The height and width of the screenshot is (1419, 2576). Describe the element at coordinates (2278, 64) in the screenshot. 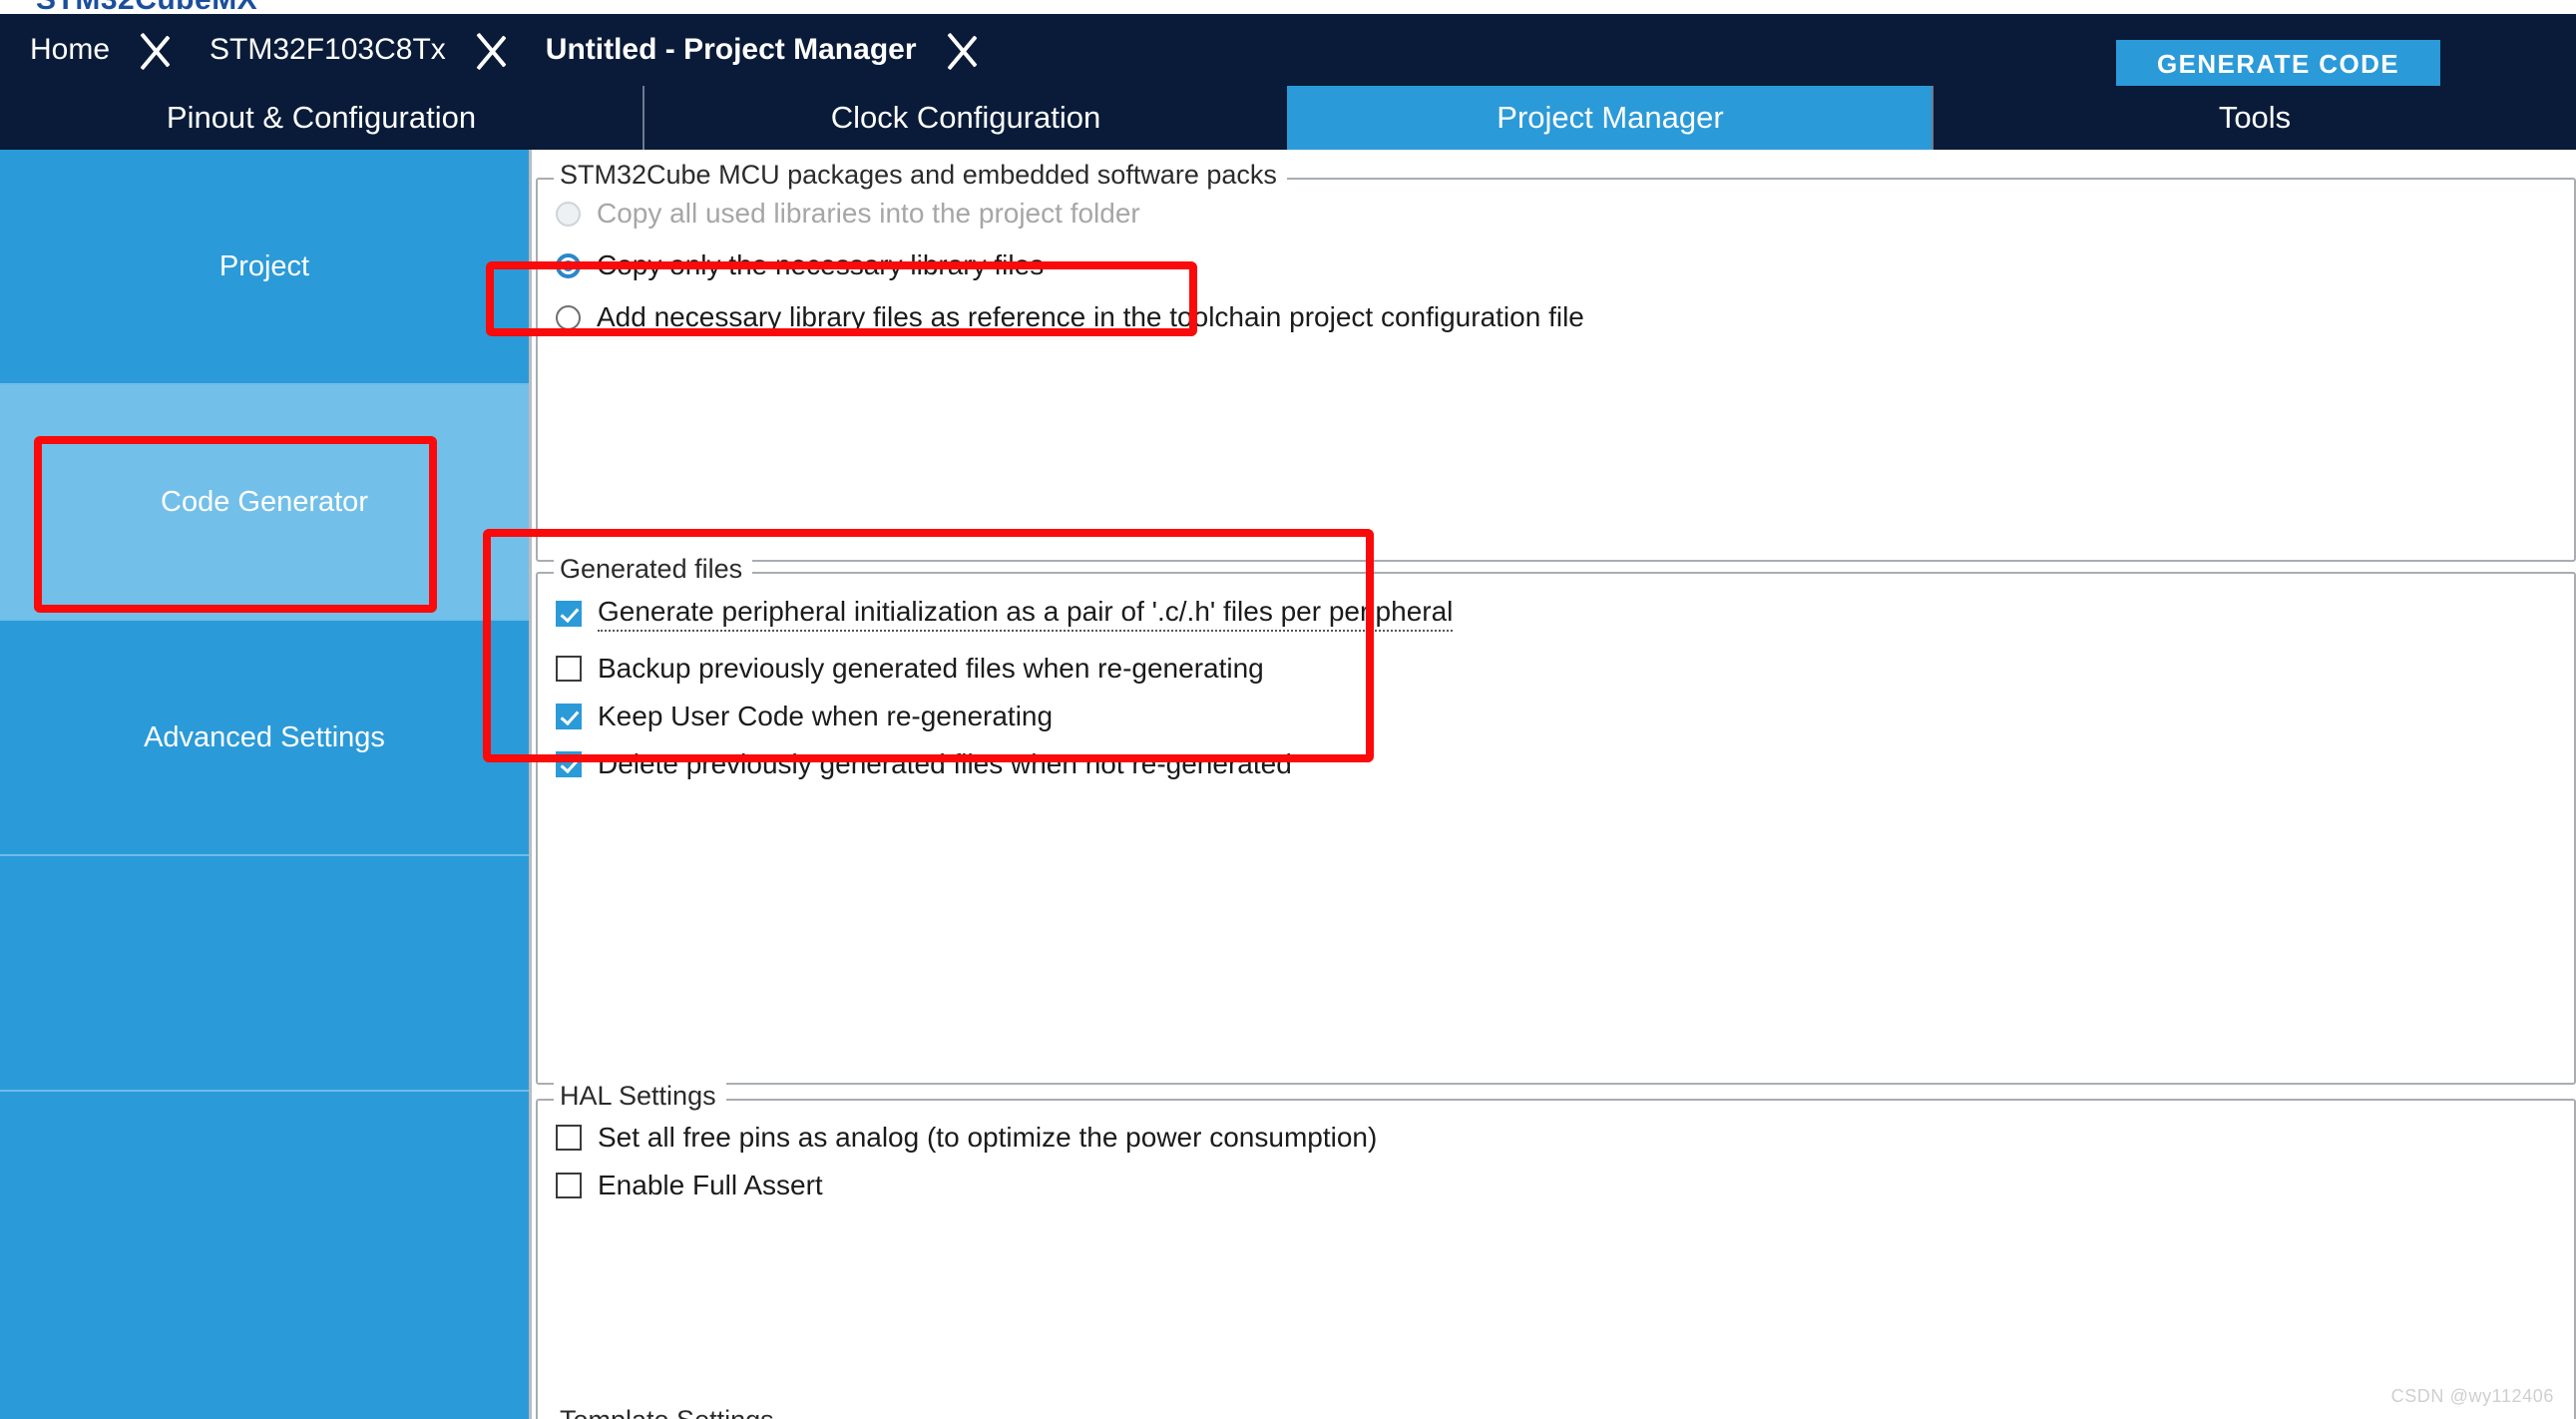

I see `generate-code-button: GENERATE CODE` at that location.